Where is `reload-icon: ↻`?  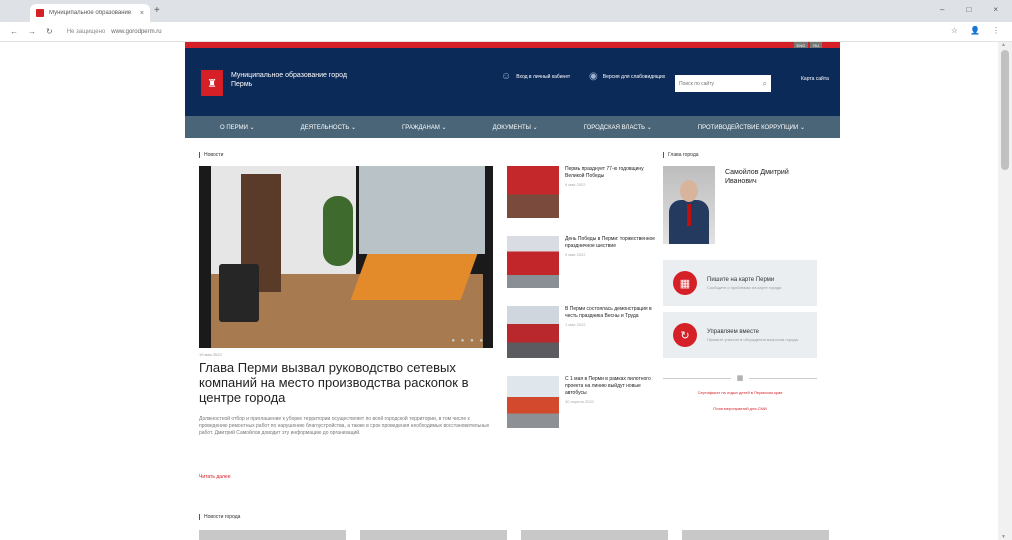 reload-icon: ↻ is located at coordinates (49, 31).